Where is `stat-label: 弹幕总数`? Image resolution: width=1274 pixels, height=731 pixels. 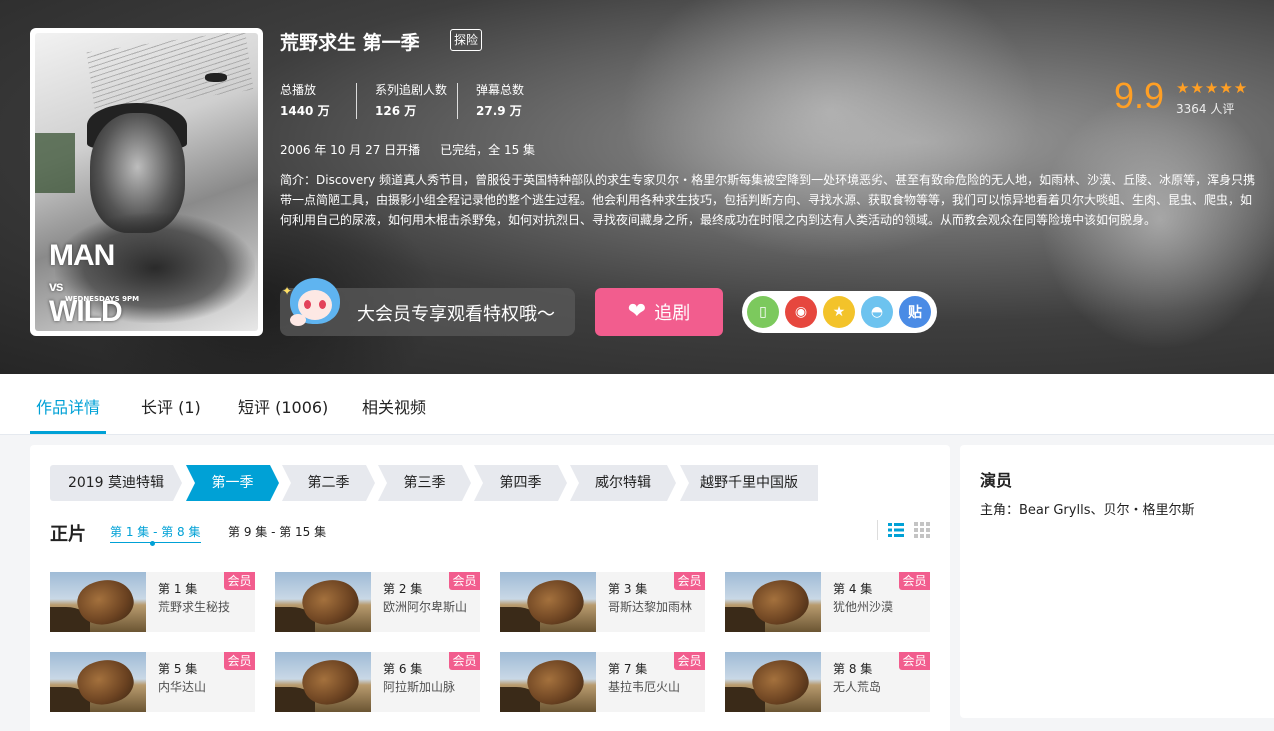
stat-label: 弹幕总数 is located at coordinates (500, 90).